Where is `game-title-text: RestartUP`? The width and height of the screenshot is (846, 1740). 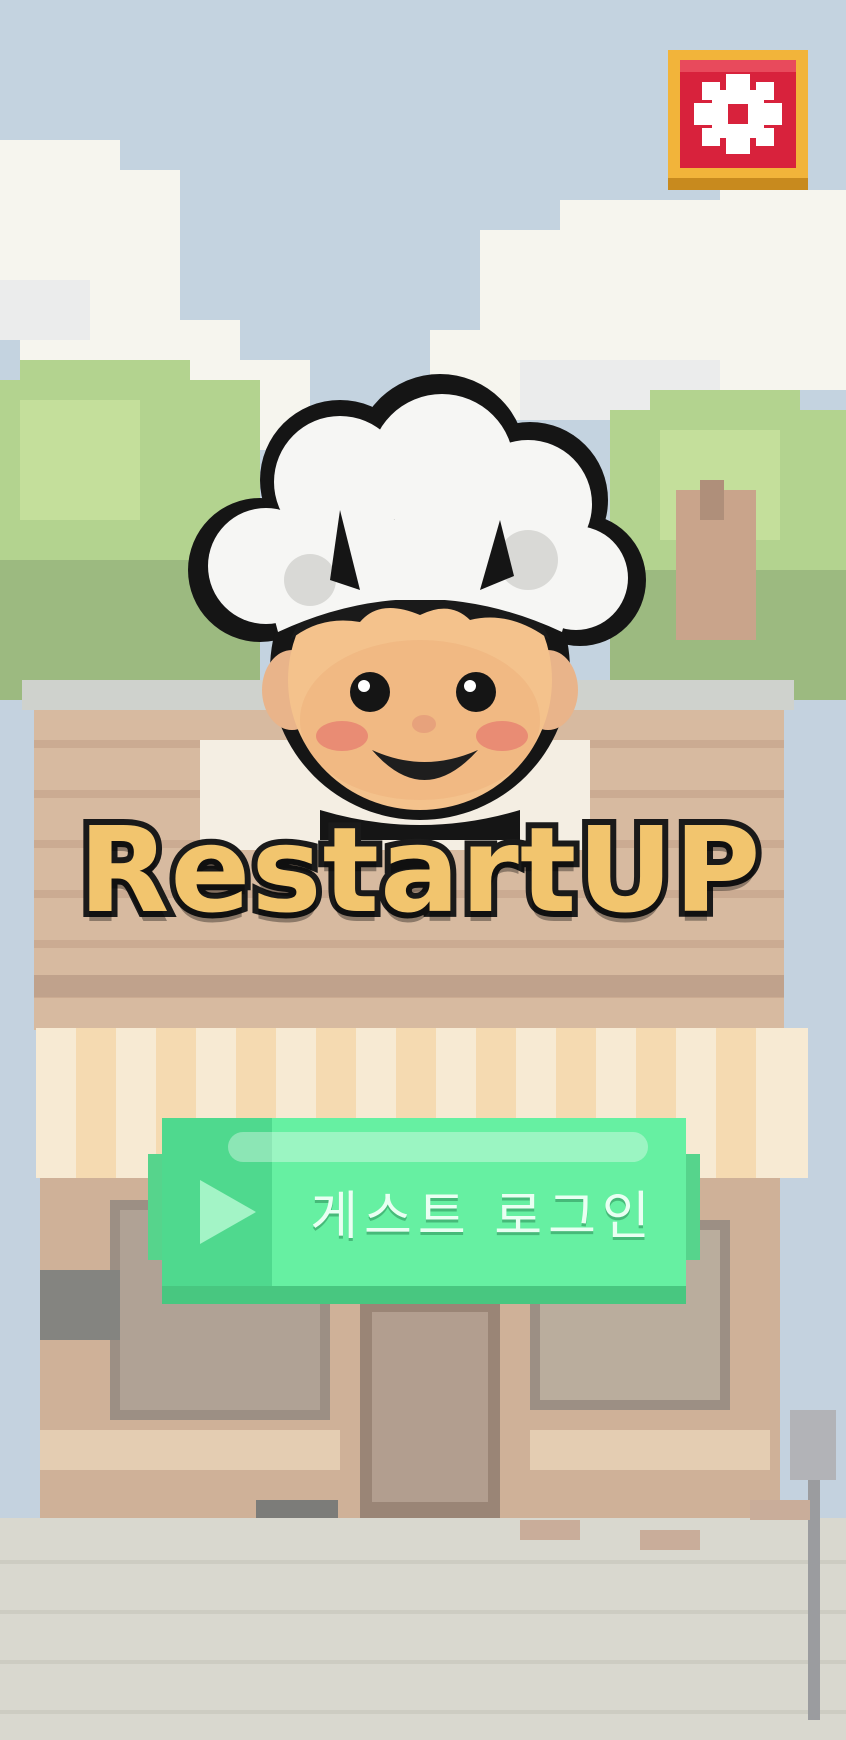 game-title-text: RestartUP is located at coordinates (419, 870).